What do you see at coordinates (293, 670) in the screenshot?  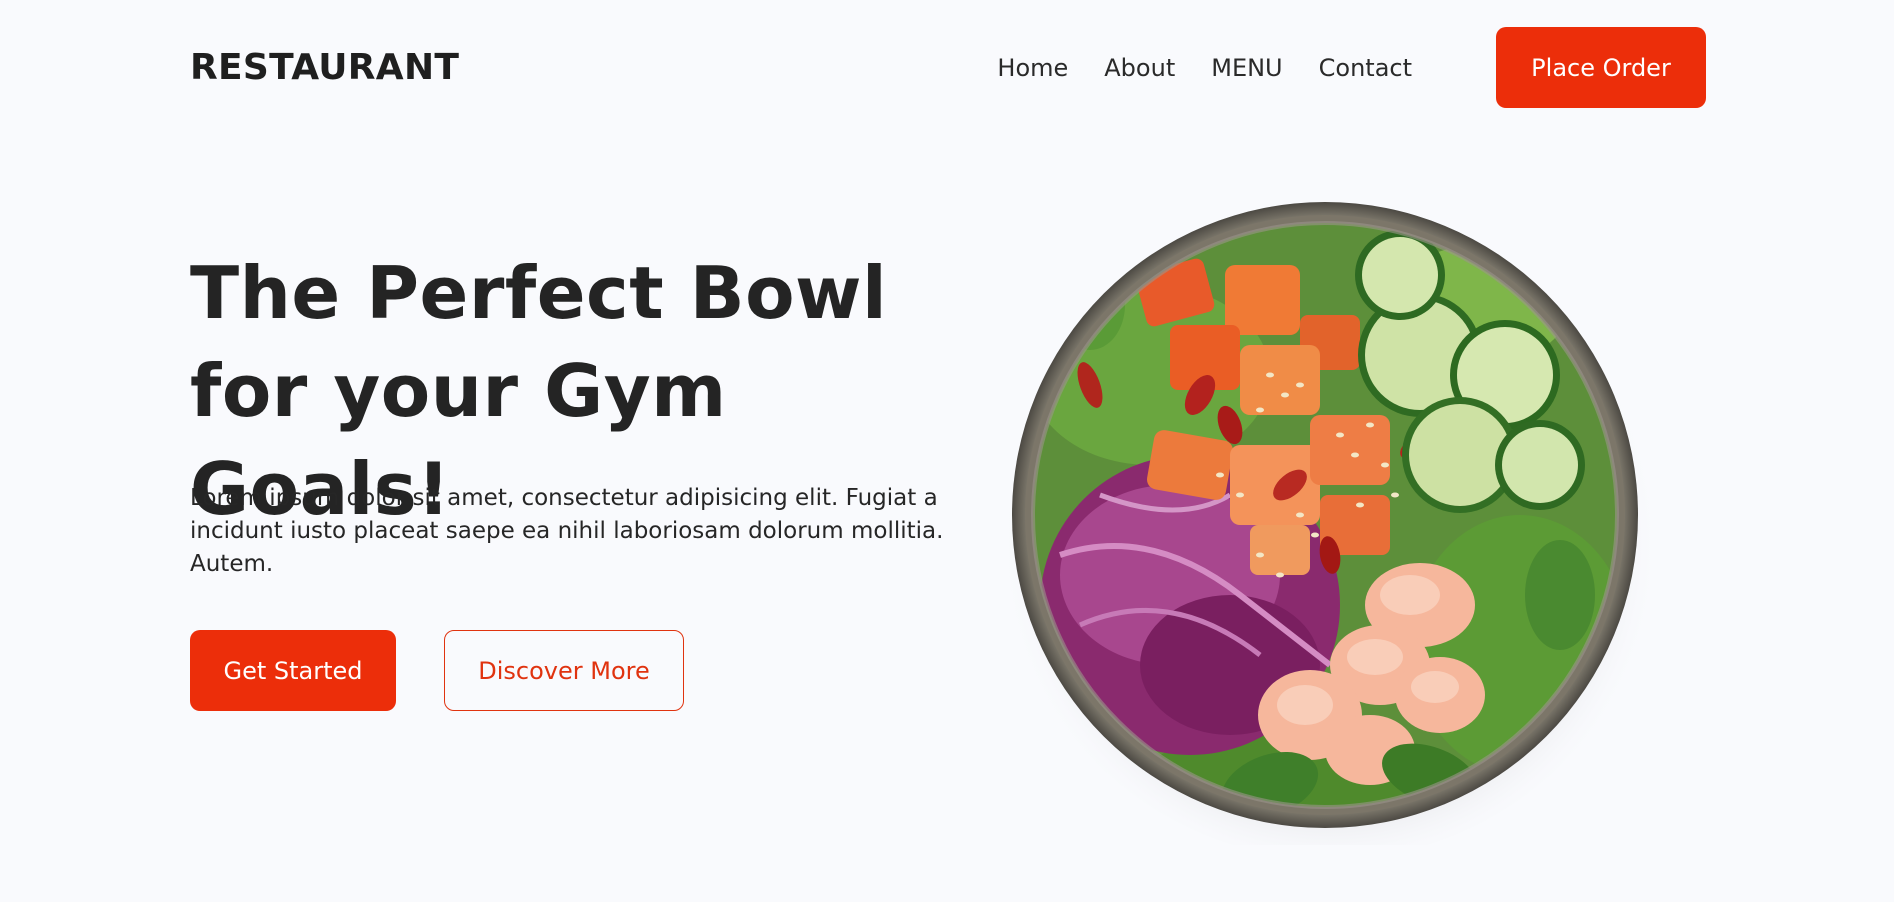 I see `get-started-button: Get Started` at bounding box center [293, 670].